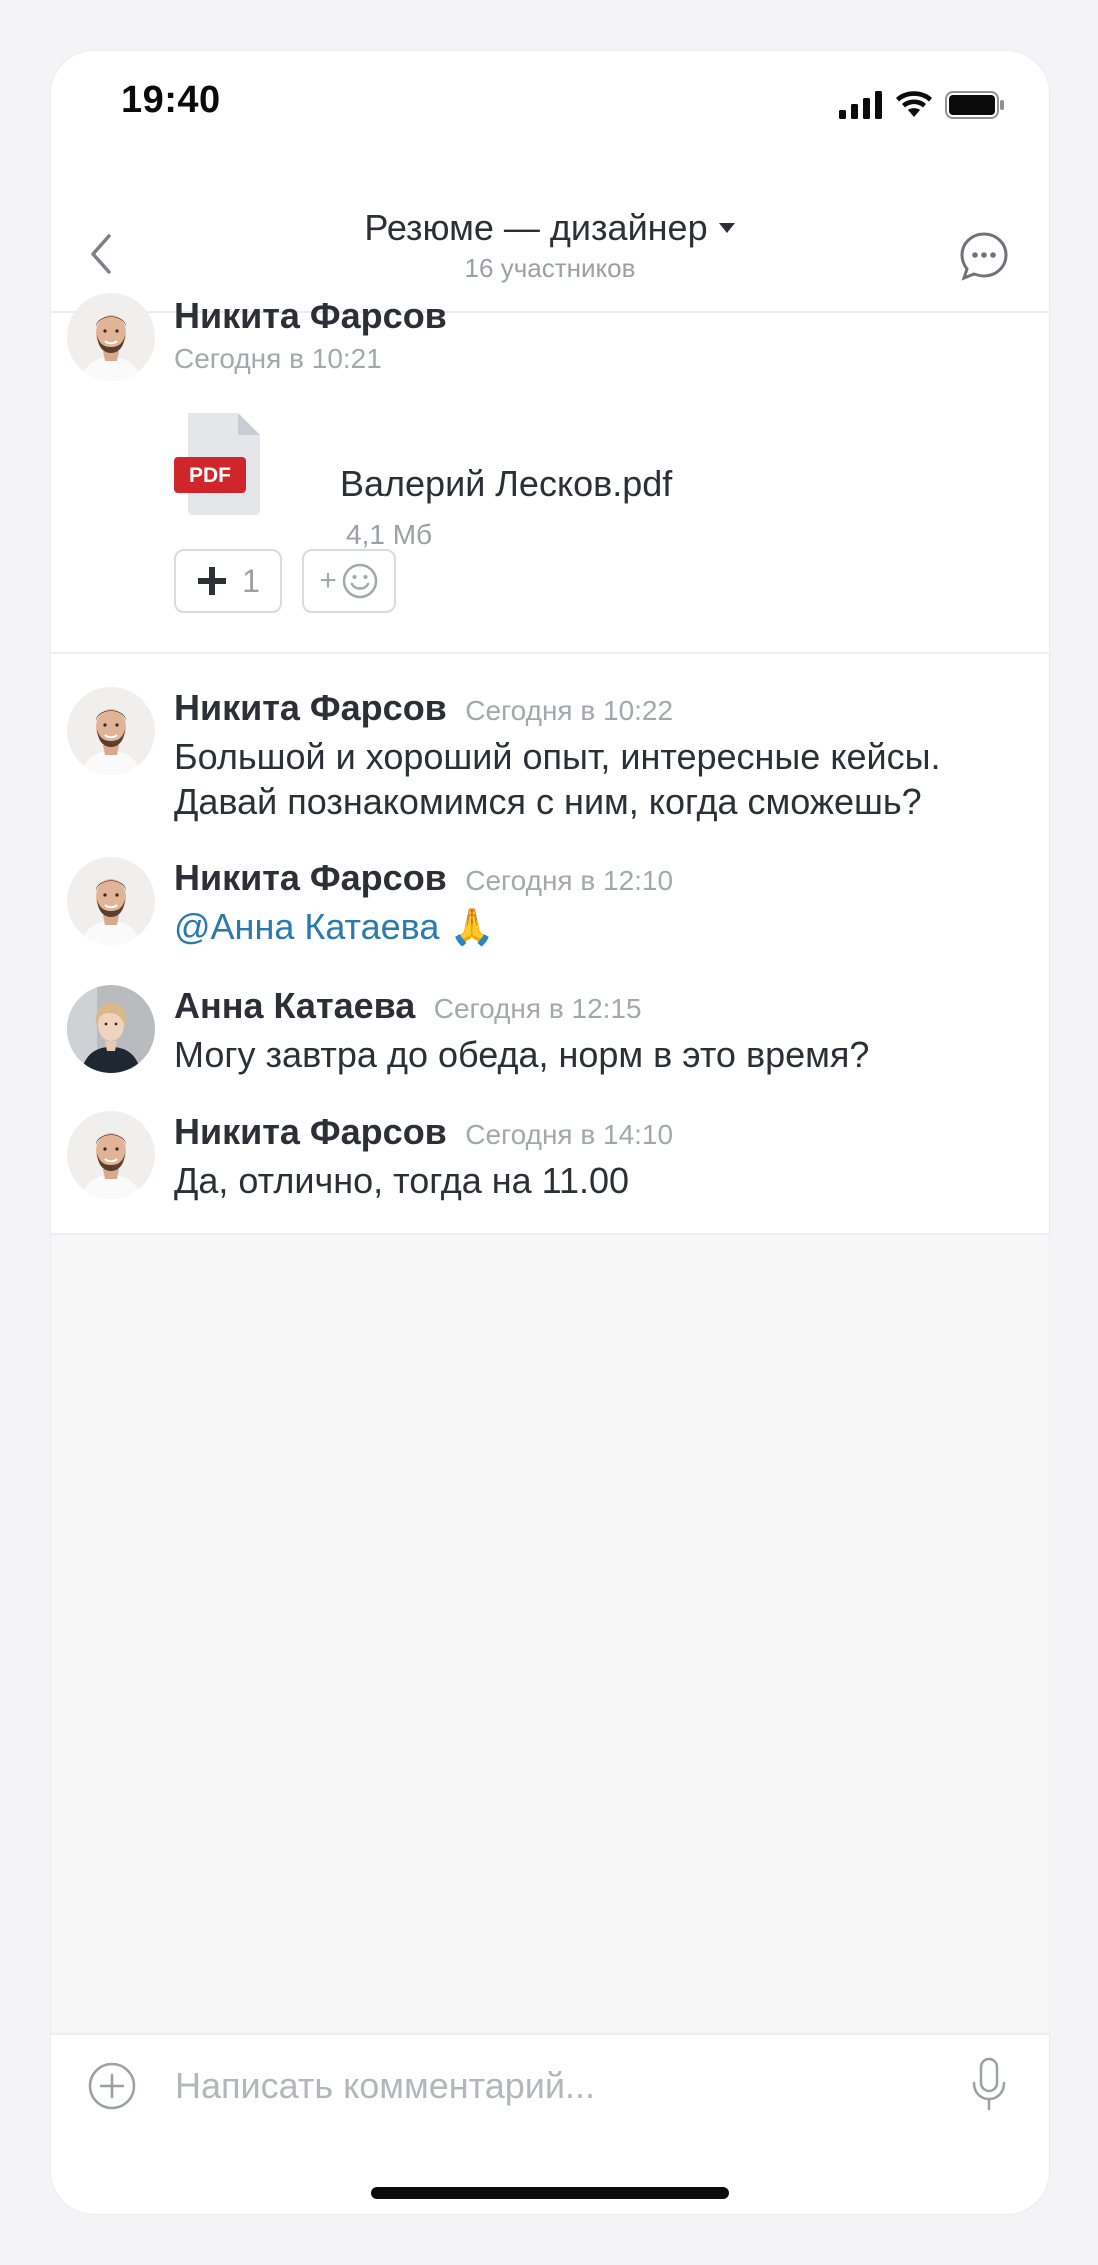 Image resolution: width=1098 pixels, height=2265 pixels. Describe the element at coordinates (548, 801) in the screenshot. I see `message-text-line: Давай познакомимся с ним, когда сможешь?` at that location.